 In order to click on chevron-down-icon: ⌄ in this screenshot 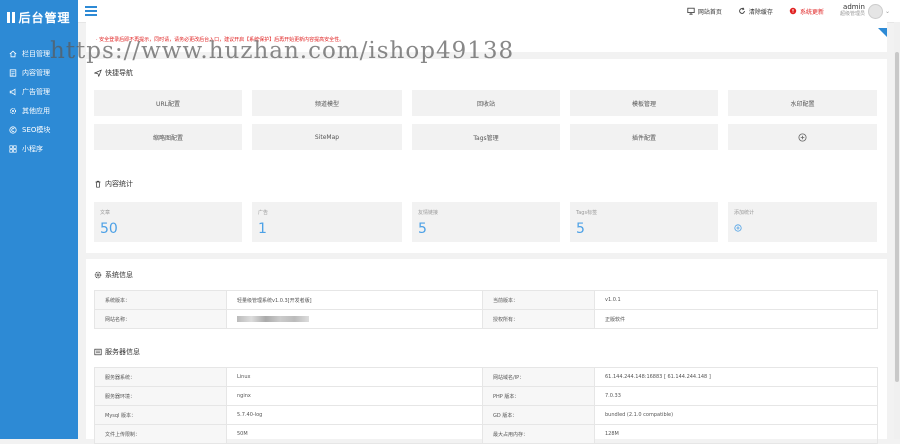, I will do `click(887, 11)`.